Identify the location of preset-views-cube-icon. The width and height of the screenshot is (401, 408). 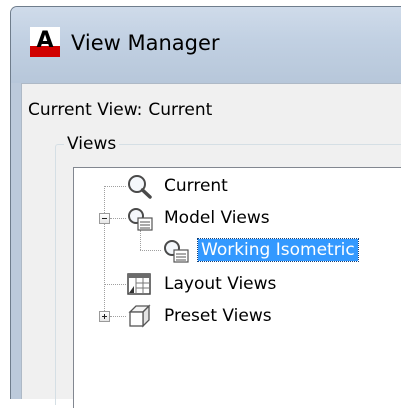
(139, 316).